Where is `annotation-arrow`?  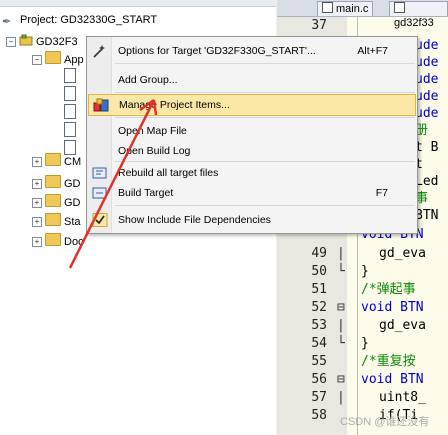 annotation-arrow is located at coordinates (113, 183).